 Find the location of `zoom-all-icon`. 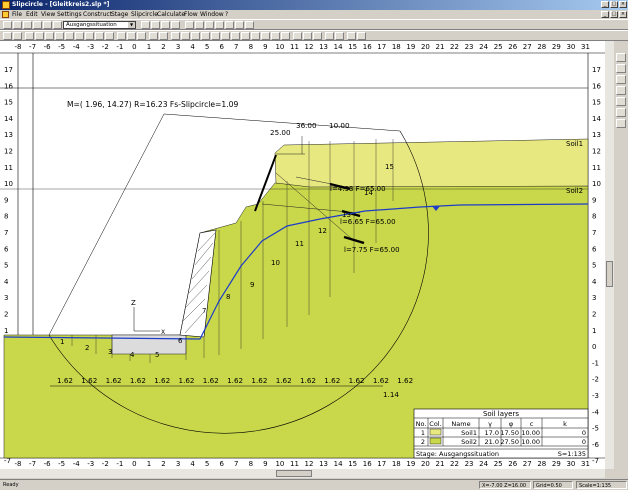

zoom-all-icon is located at coordinates (79, 36).